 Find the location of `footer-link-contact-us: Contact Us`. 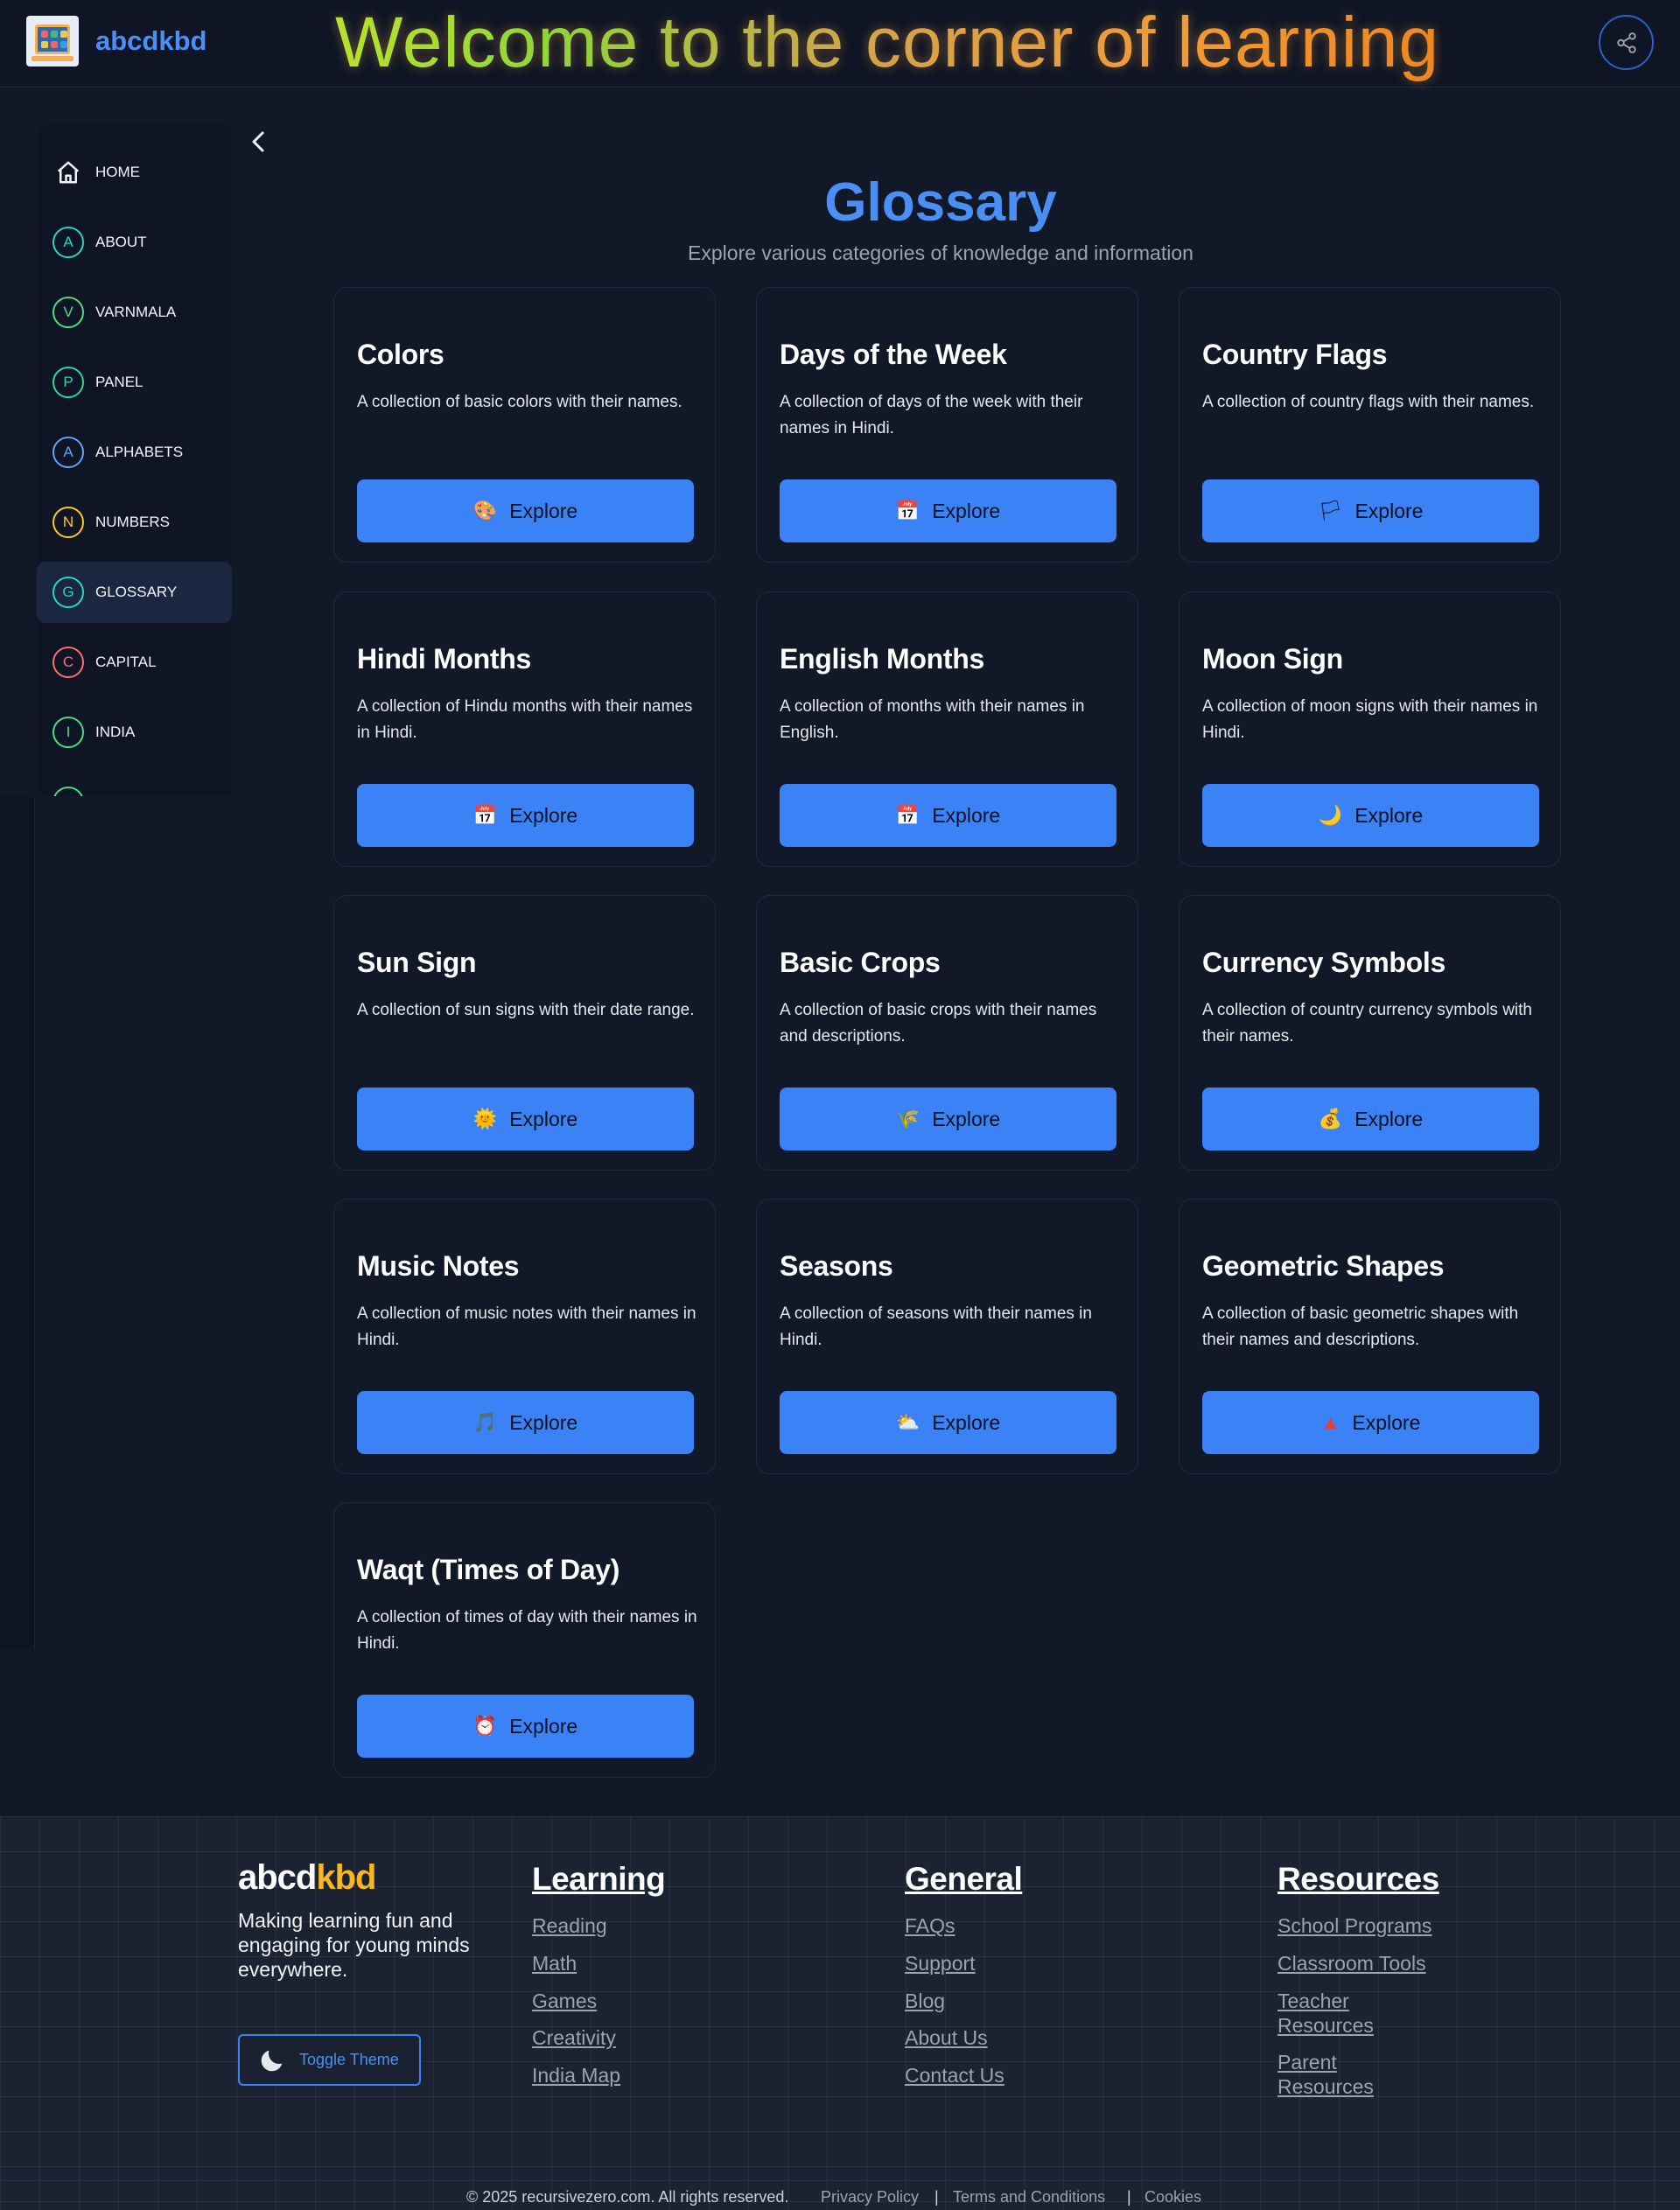

footer-link-contact-us: Contact Us is located at coordinates (954, 2075).